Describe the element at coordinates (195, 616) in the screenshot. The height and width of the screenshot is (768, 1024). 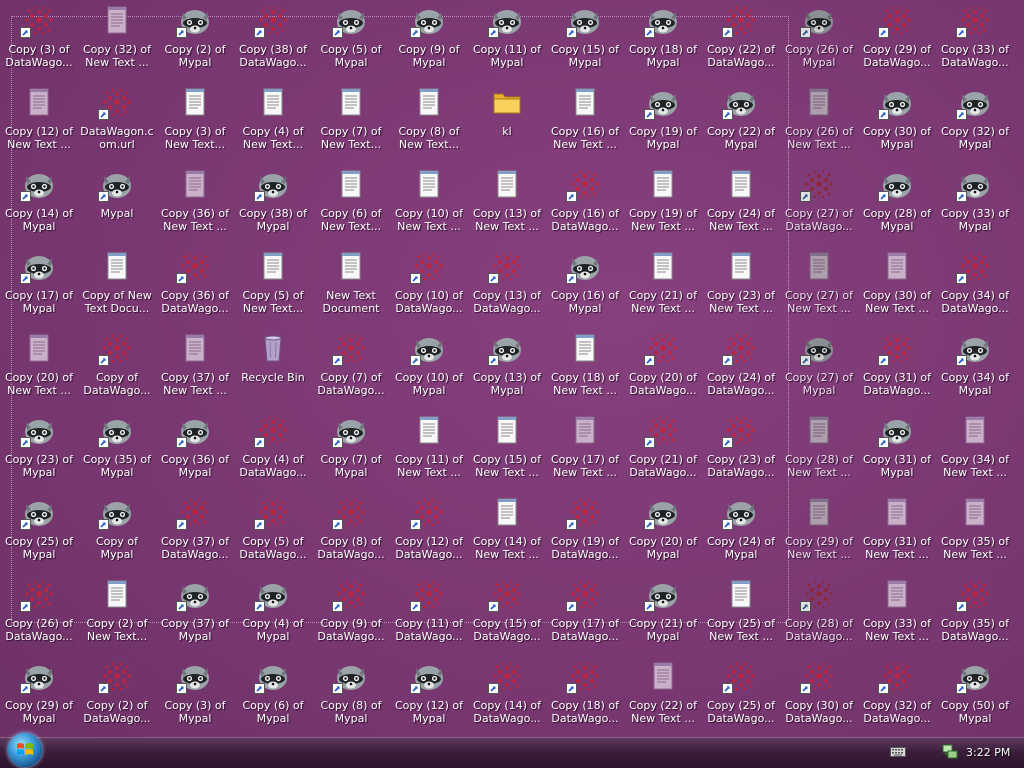
I see `desktop-icon: Copy (37) of Mypal` at that location.